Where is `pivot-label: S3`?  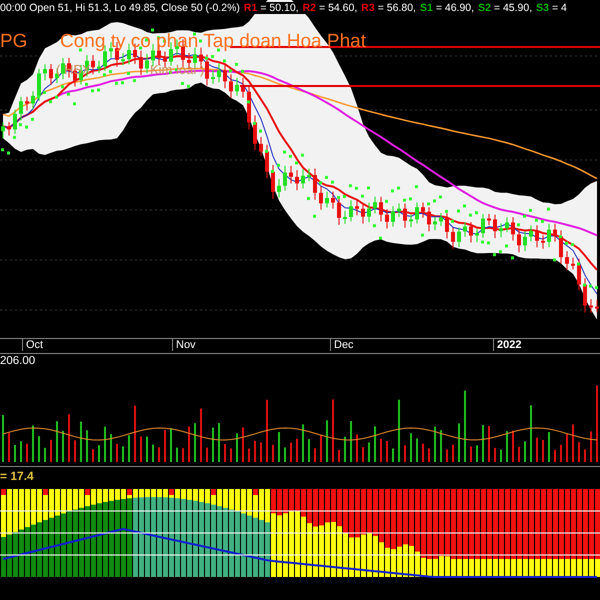
pivot-label: S3 is located at coordinates (542, 8).